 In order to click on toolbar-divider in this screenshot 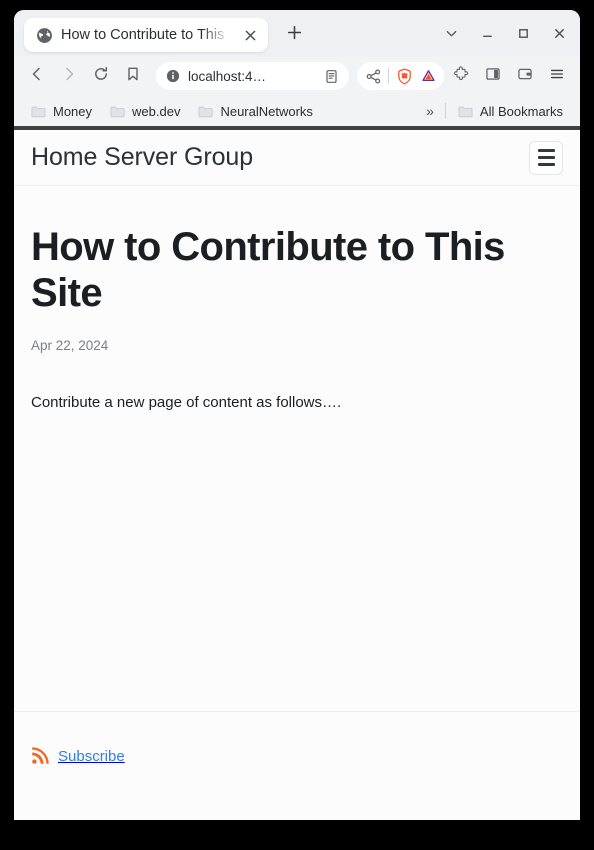, I will do `click(388, 76)`.